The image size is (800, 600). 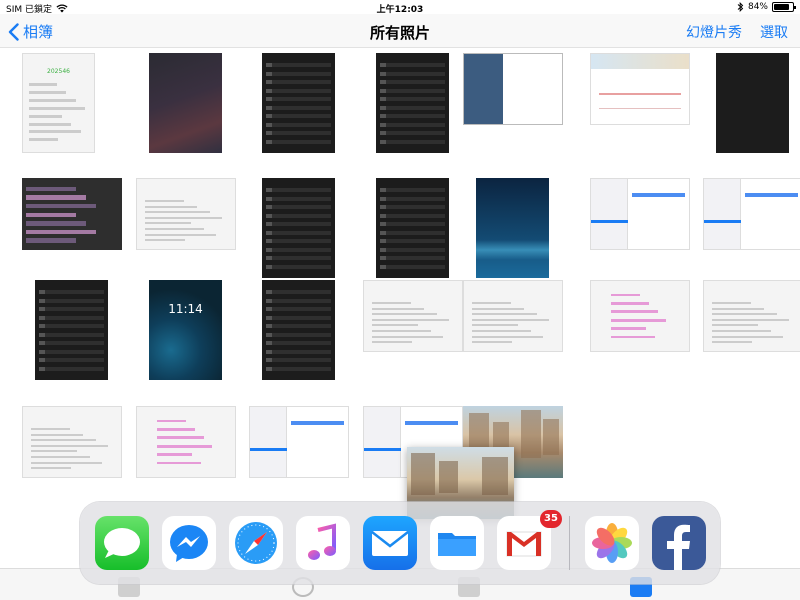 What do you see at coordinates (494, 476) in the screenshot?
I see `photo-building` at bounding box center [494, 476].